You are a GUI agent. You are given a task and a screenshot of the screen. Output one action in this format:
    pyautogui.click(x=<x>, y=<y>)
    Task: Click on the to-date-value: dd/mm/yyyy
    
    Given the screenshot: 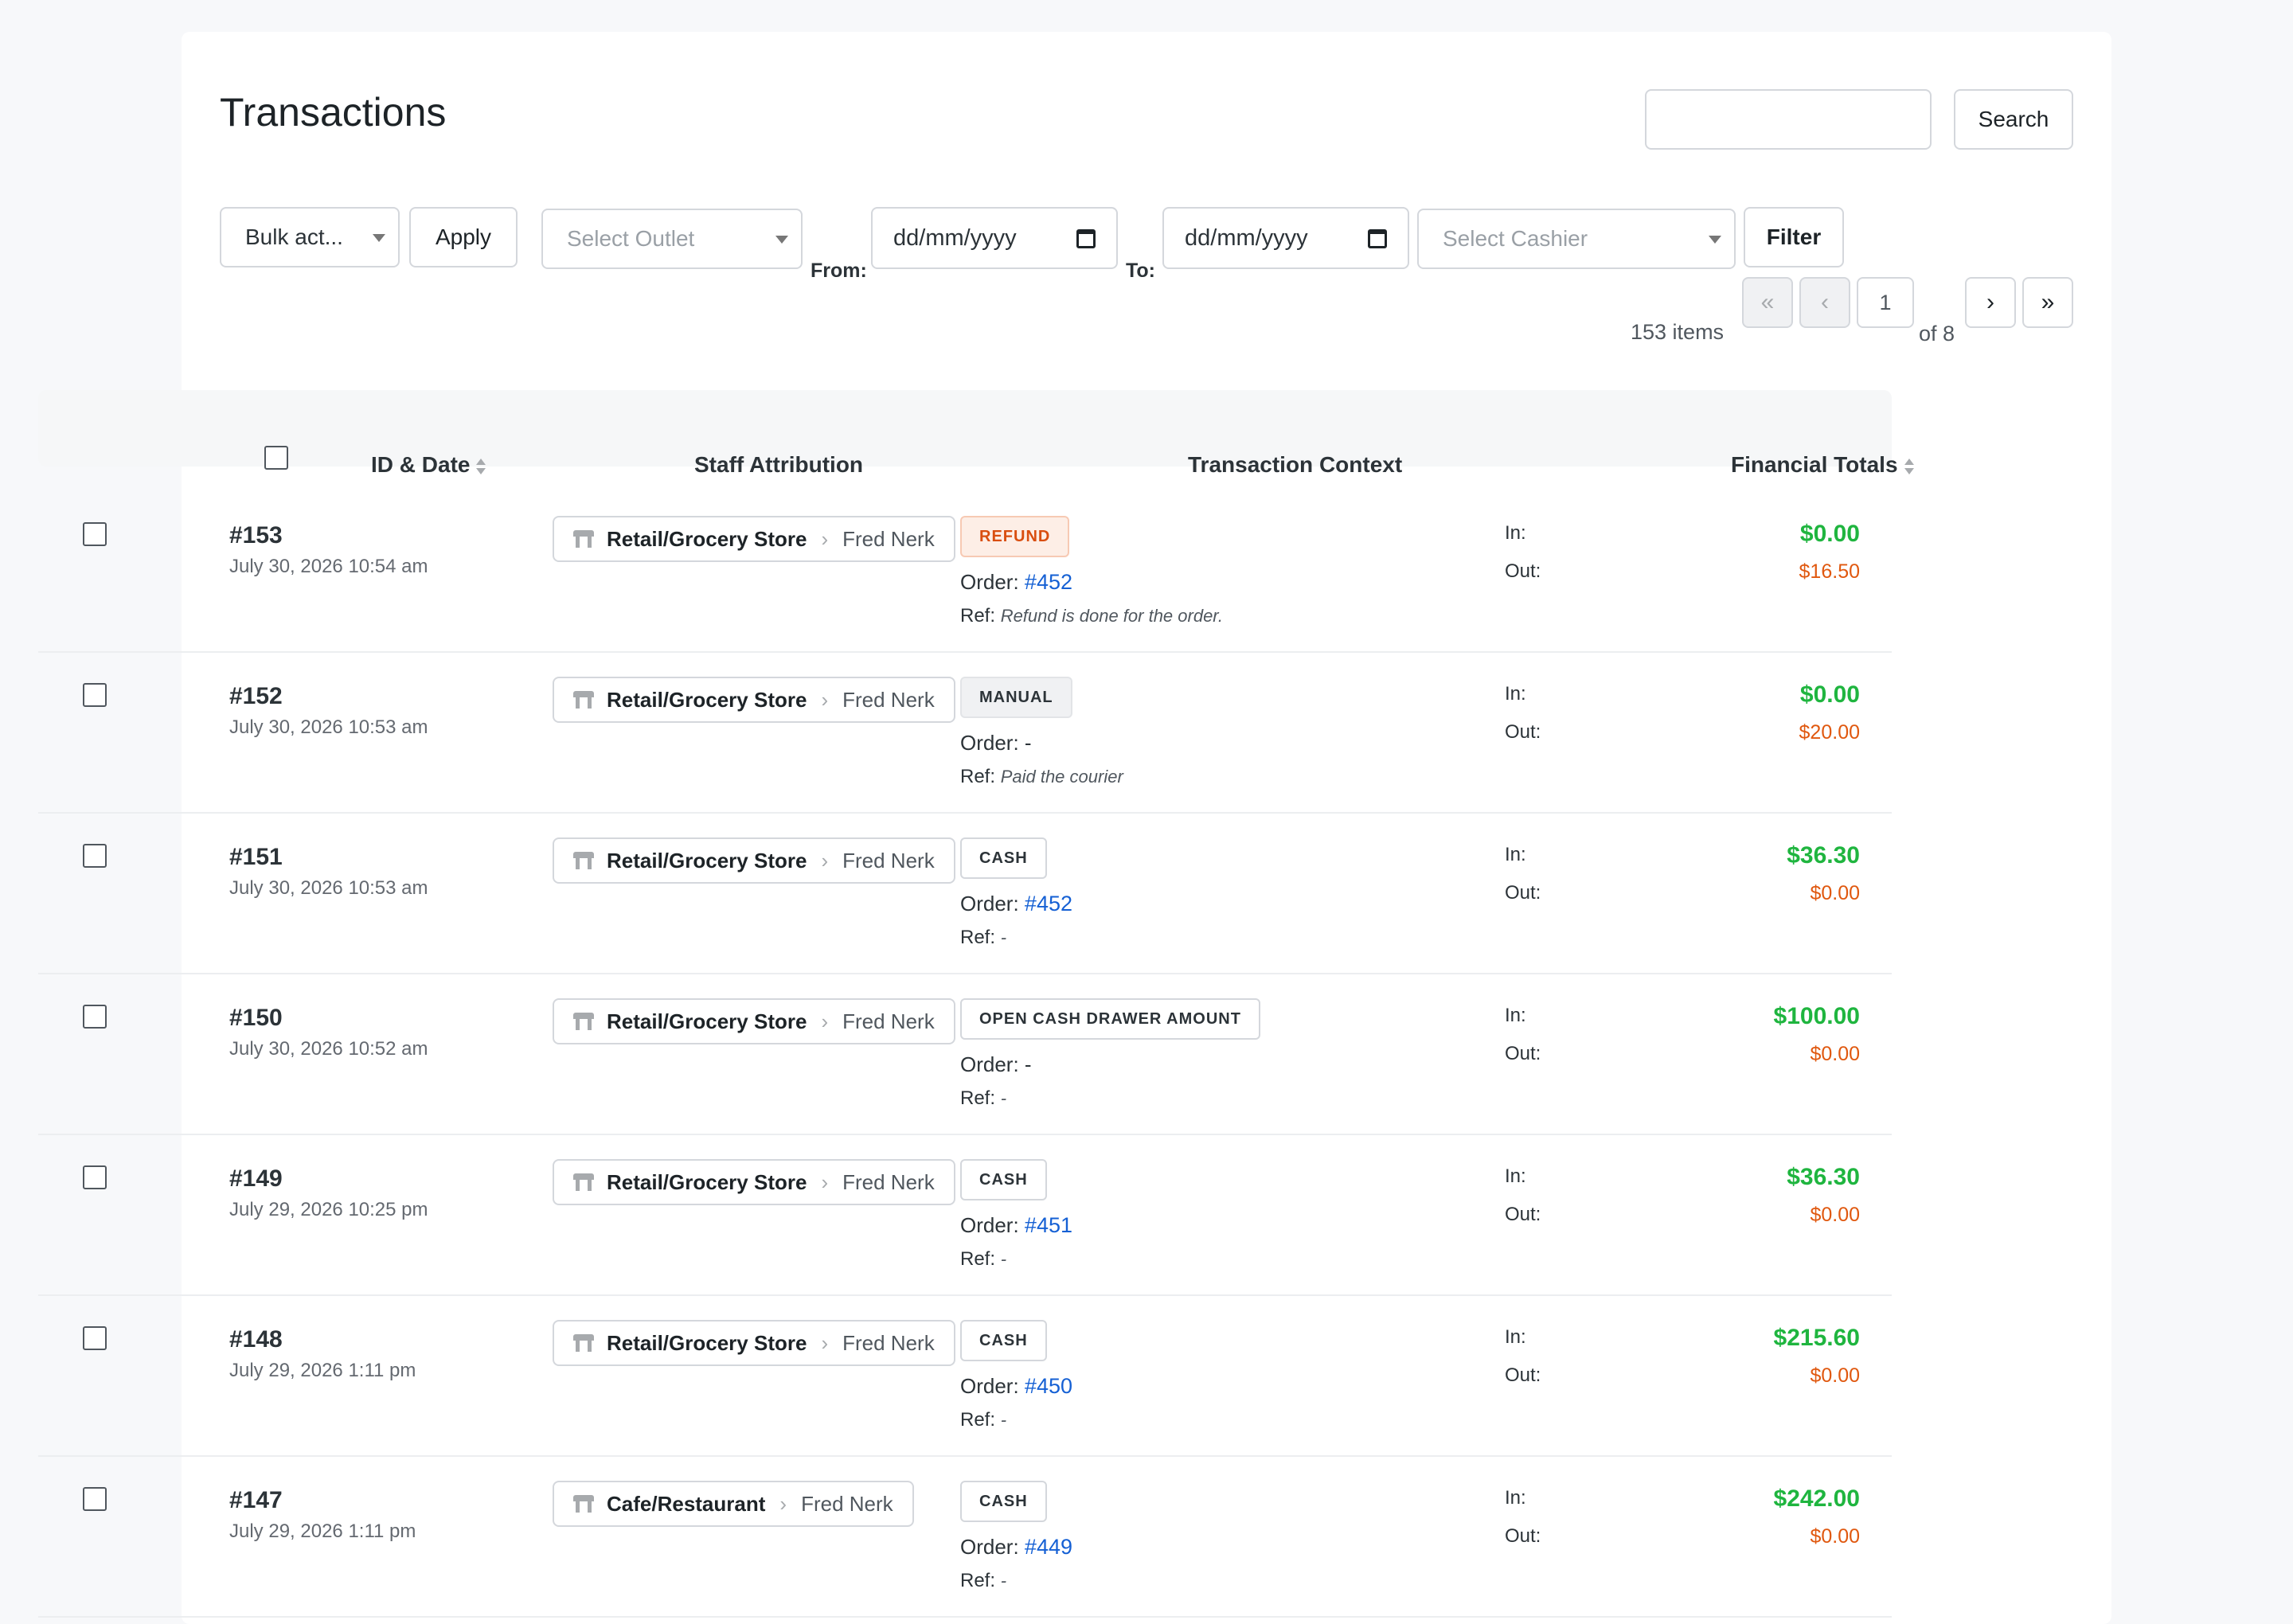 What is the action you would take?
    pyautogui.click(x=1246, y=237)
    